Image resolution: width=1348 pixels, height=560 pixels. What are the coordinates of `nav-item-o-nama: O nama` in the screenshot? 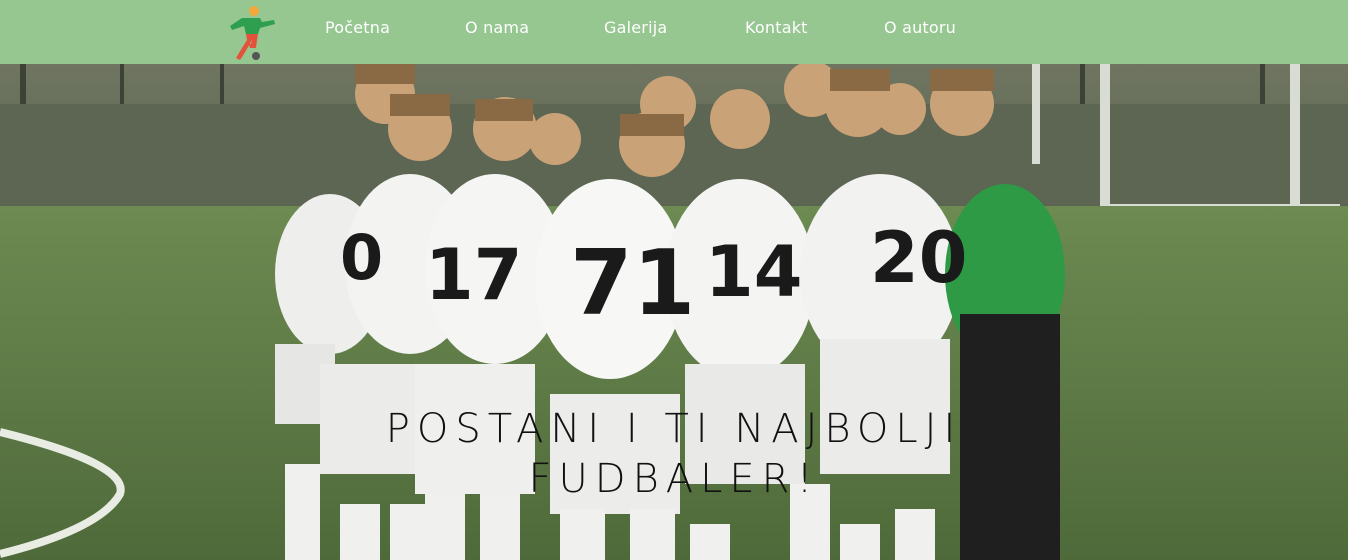 It's located at (497, 29).